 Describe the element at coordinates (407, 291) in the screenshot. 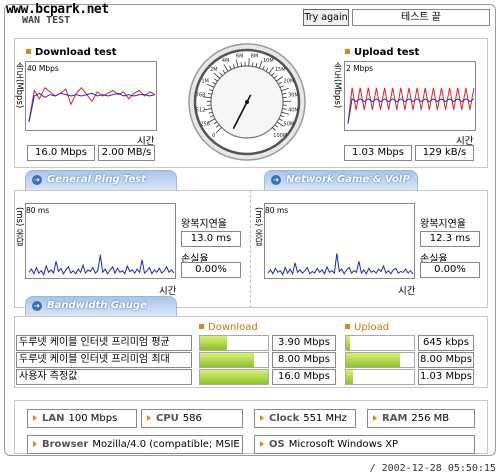

I see `game-time-label: 시간` at that location.